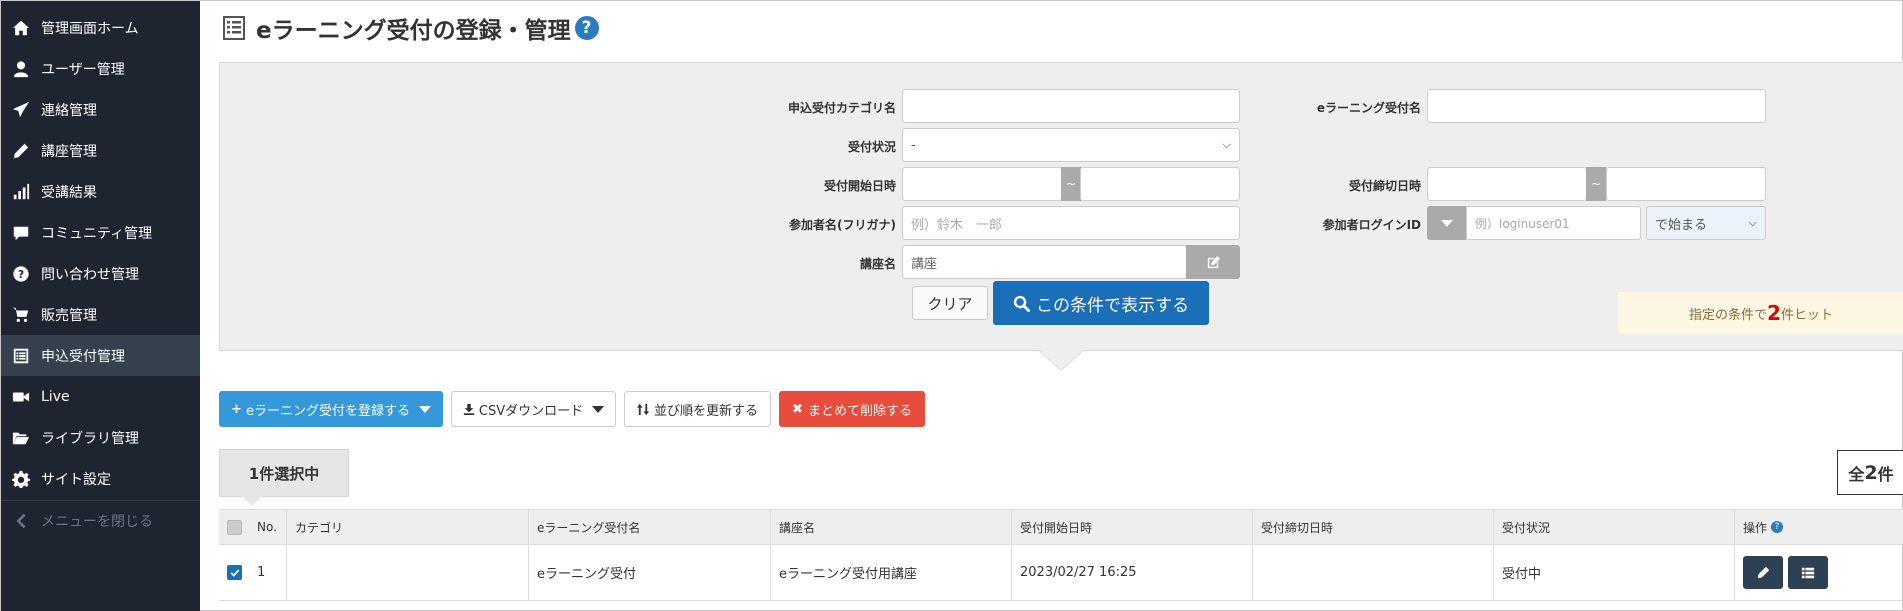 This screenshot has width=1903, height=611. I want to click on update-sort-button: 並び順を更新する, so click(697, 409).